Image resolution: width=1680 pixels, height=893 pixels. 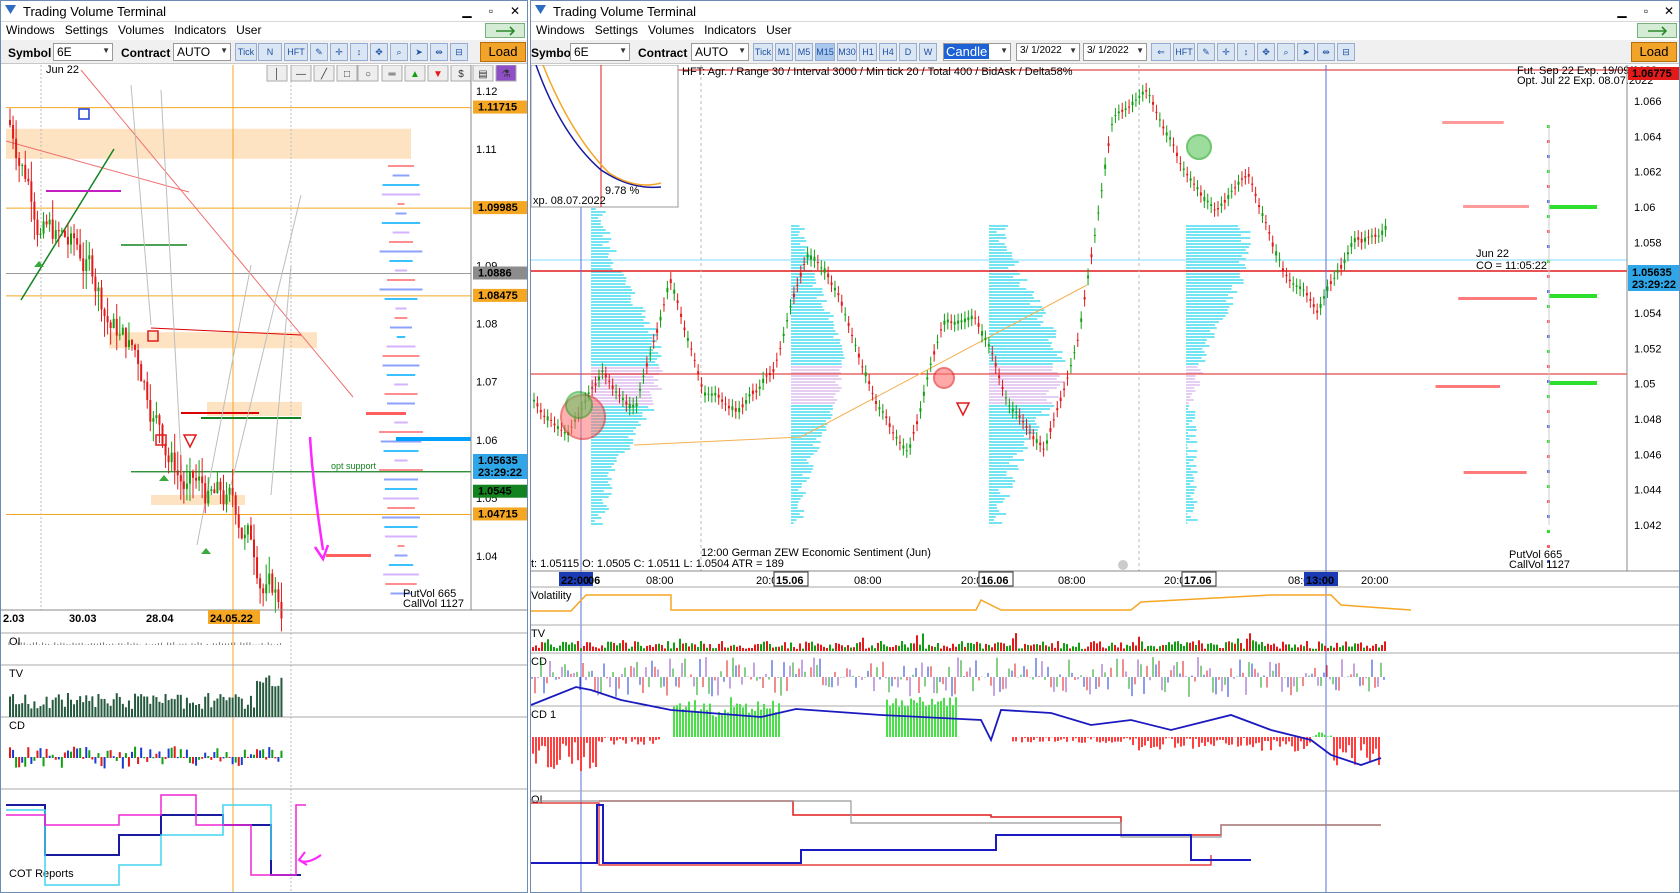 What do you see at coordinates (17, 726) in the screenshot?
I see `panel-label: CD` at bounding box center [17, 726].